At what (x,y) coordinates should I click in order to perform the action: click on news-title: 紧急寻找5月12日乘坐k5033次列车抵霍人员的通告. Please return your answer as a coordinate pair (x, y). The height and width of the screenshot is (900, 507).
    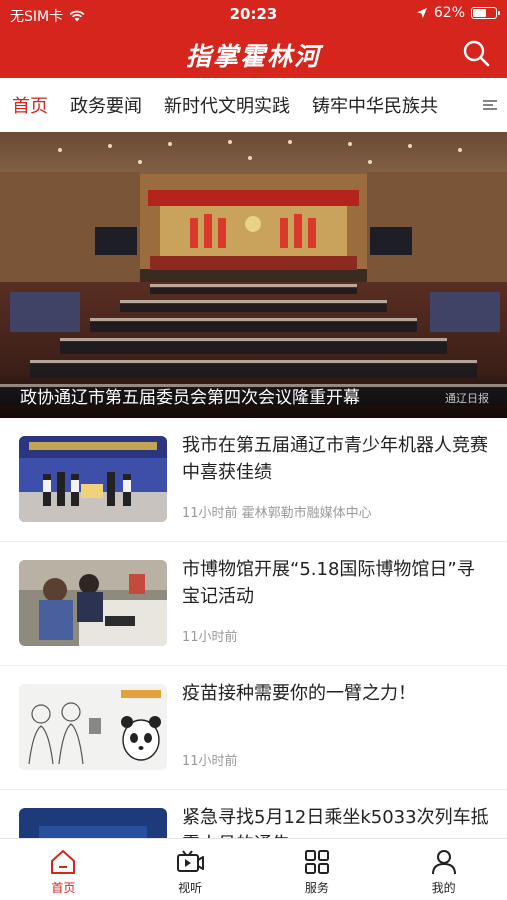
    Looking at the image, I should click on (335, 822).